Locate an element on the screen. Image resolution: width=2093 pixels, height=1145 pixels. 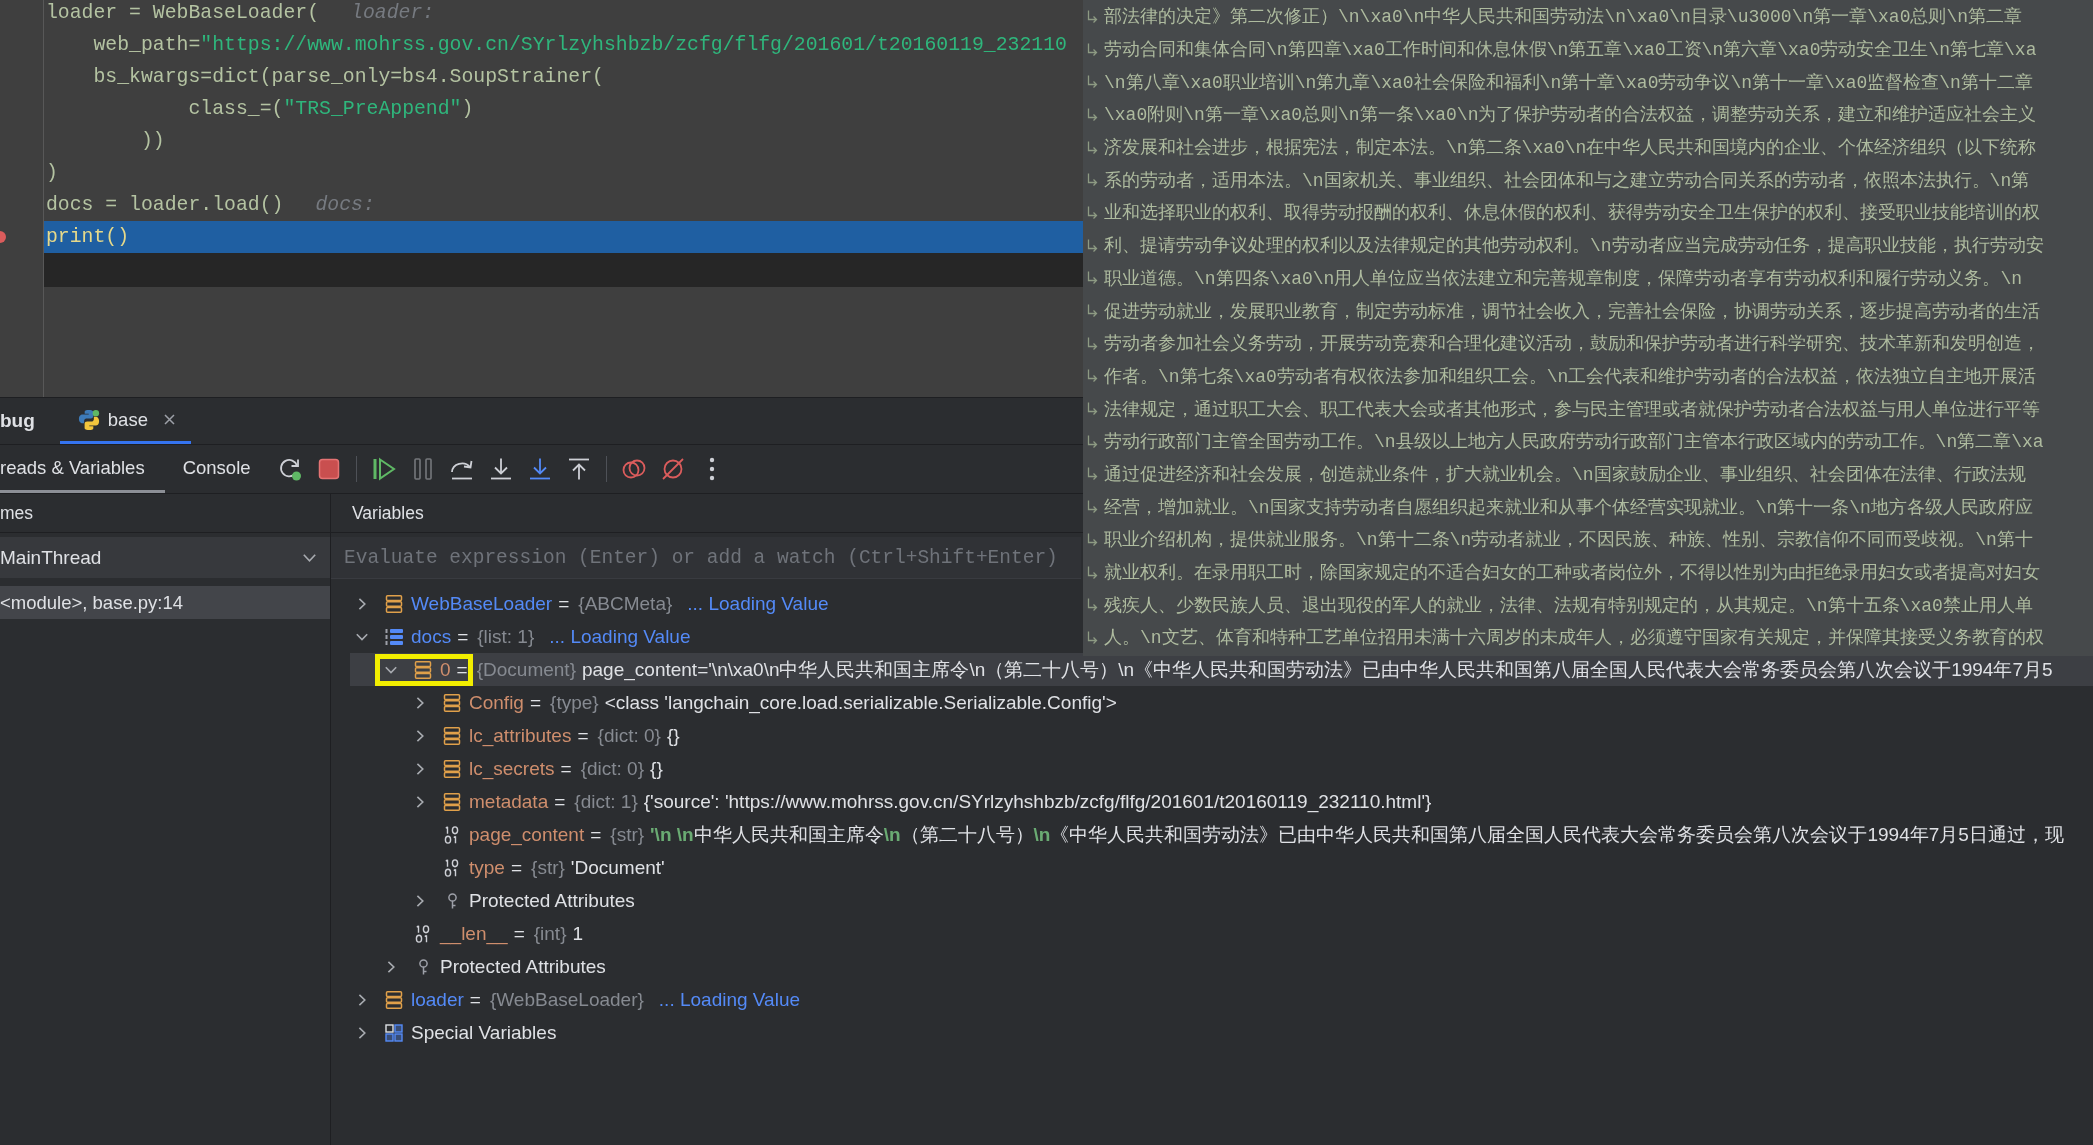
play-bar-icon is located at coordinates (383, 469).